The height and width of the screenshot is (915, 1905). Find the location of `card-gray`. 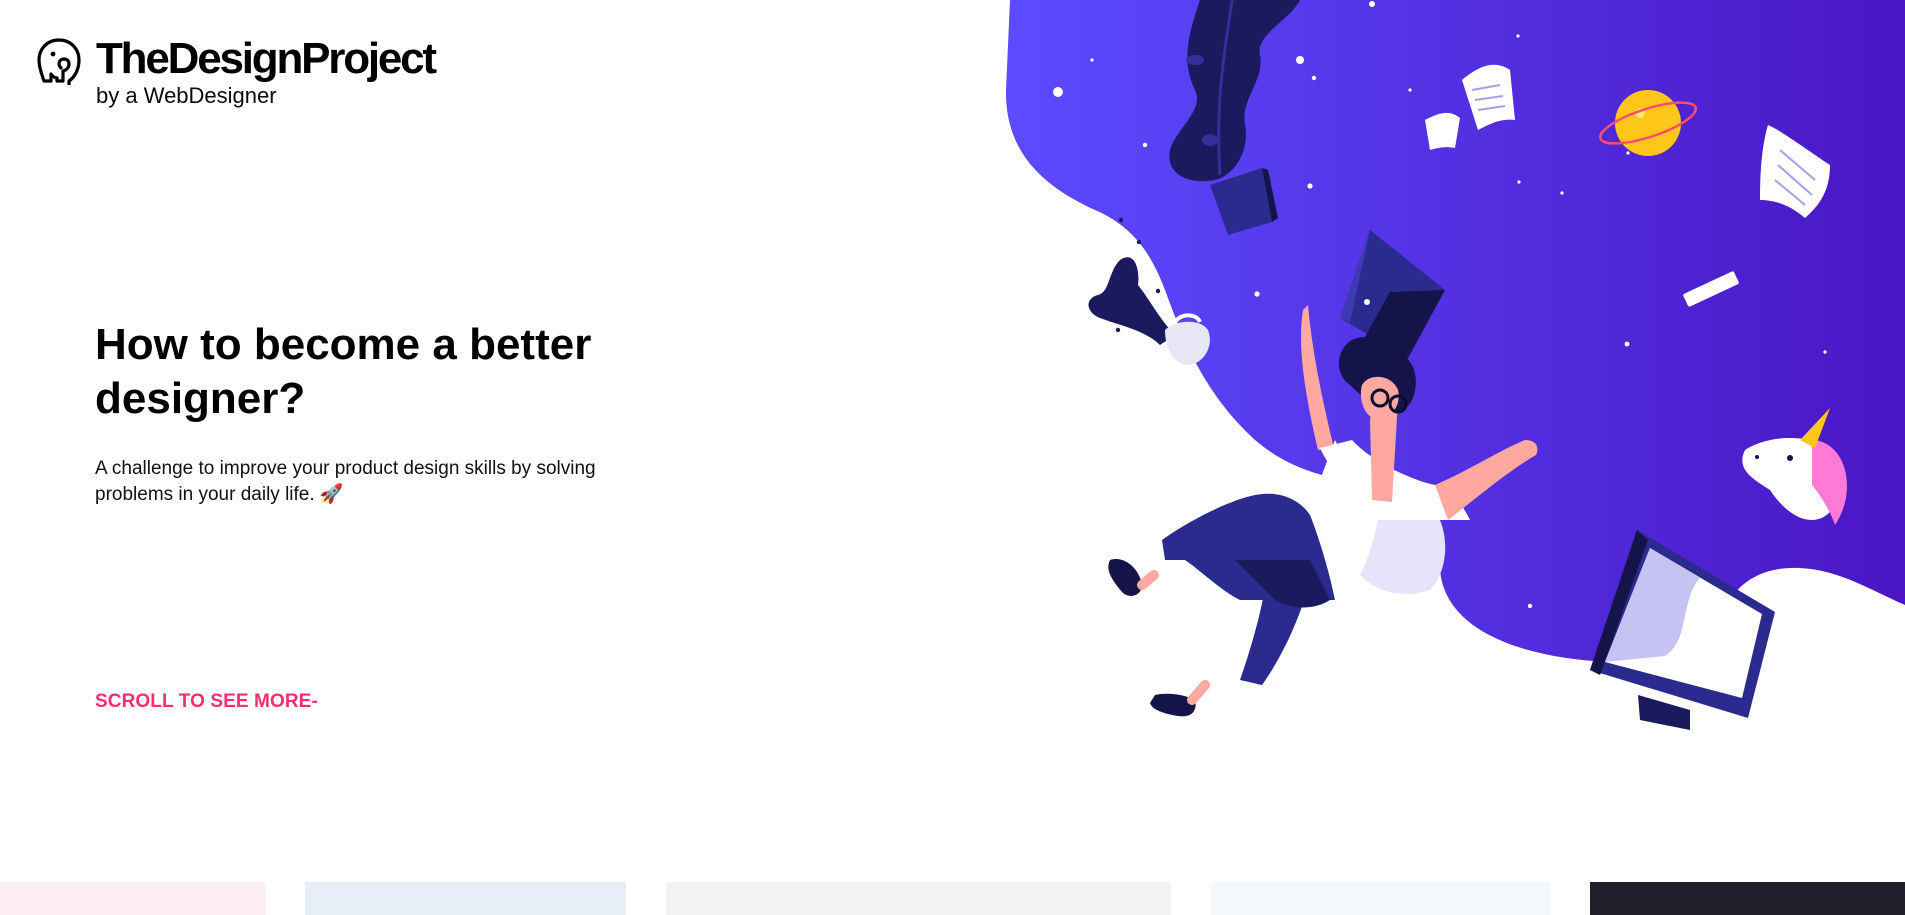

card-gray is located at coordinates (918, 898).